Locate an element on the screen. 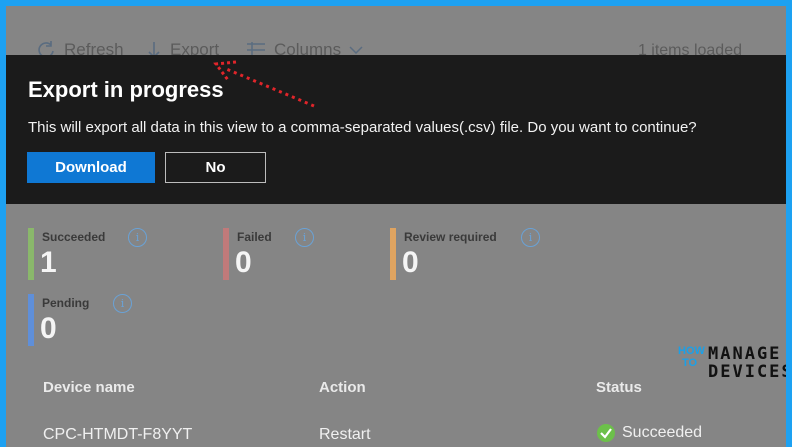 This screenshot has height=447, width=792. action-cell: Restart is located at coordinates (345, 434).